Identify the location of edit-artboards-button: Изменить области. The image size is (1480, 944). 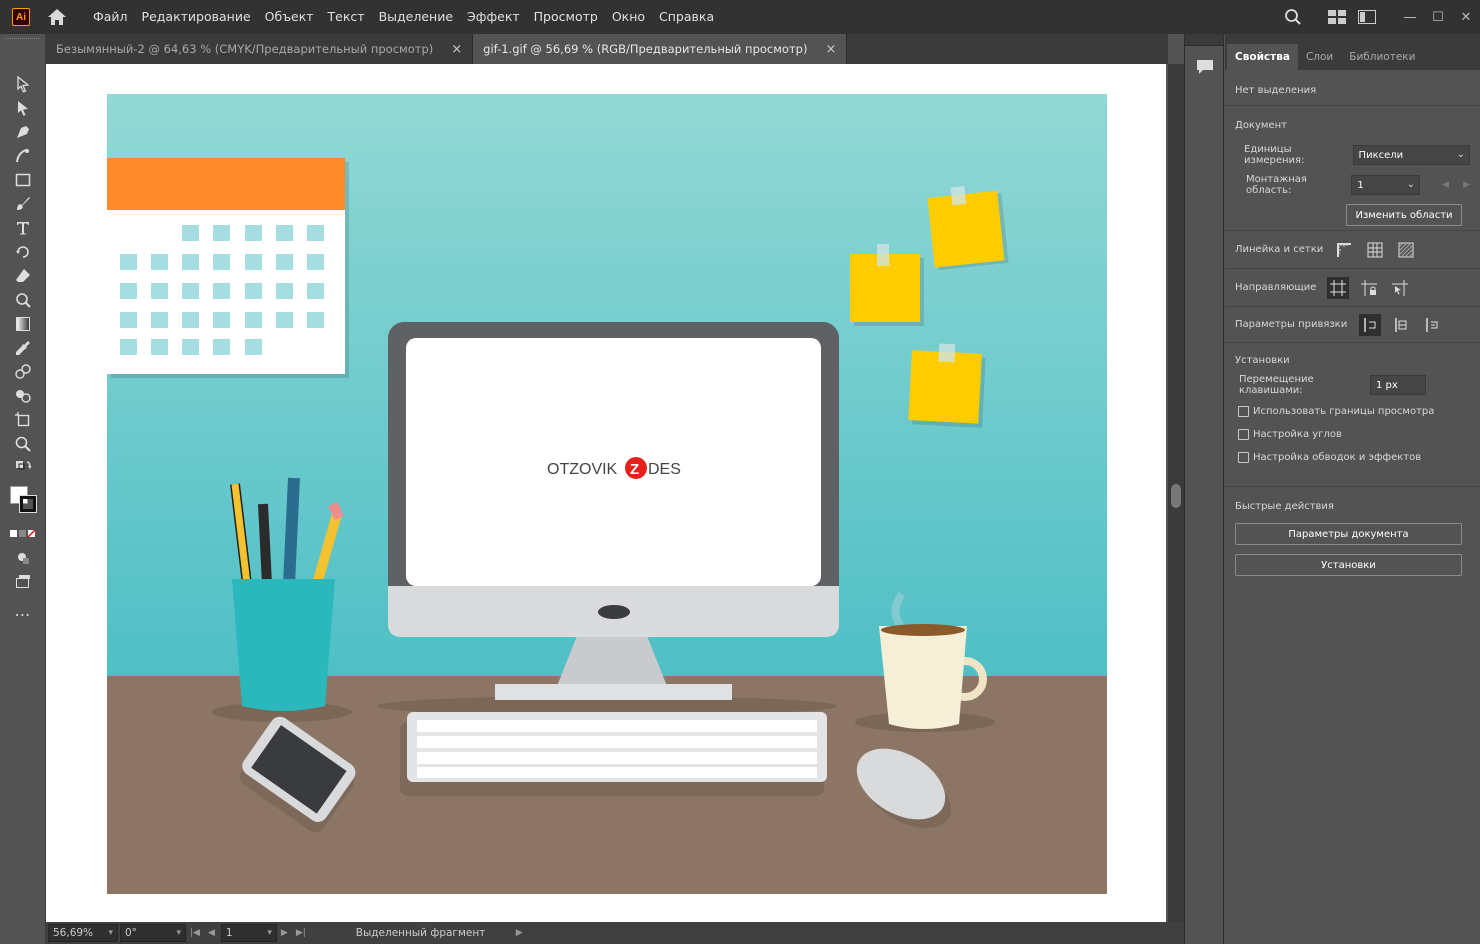
(1404, 215).